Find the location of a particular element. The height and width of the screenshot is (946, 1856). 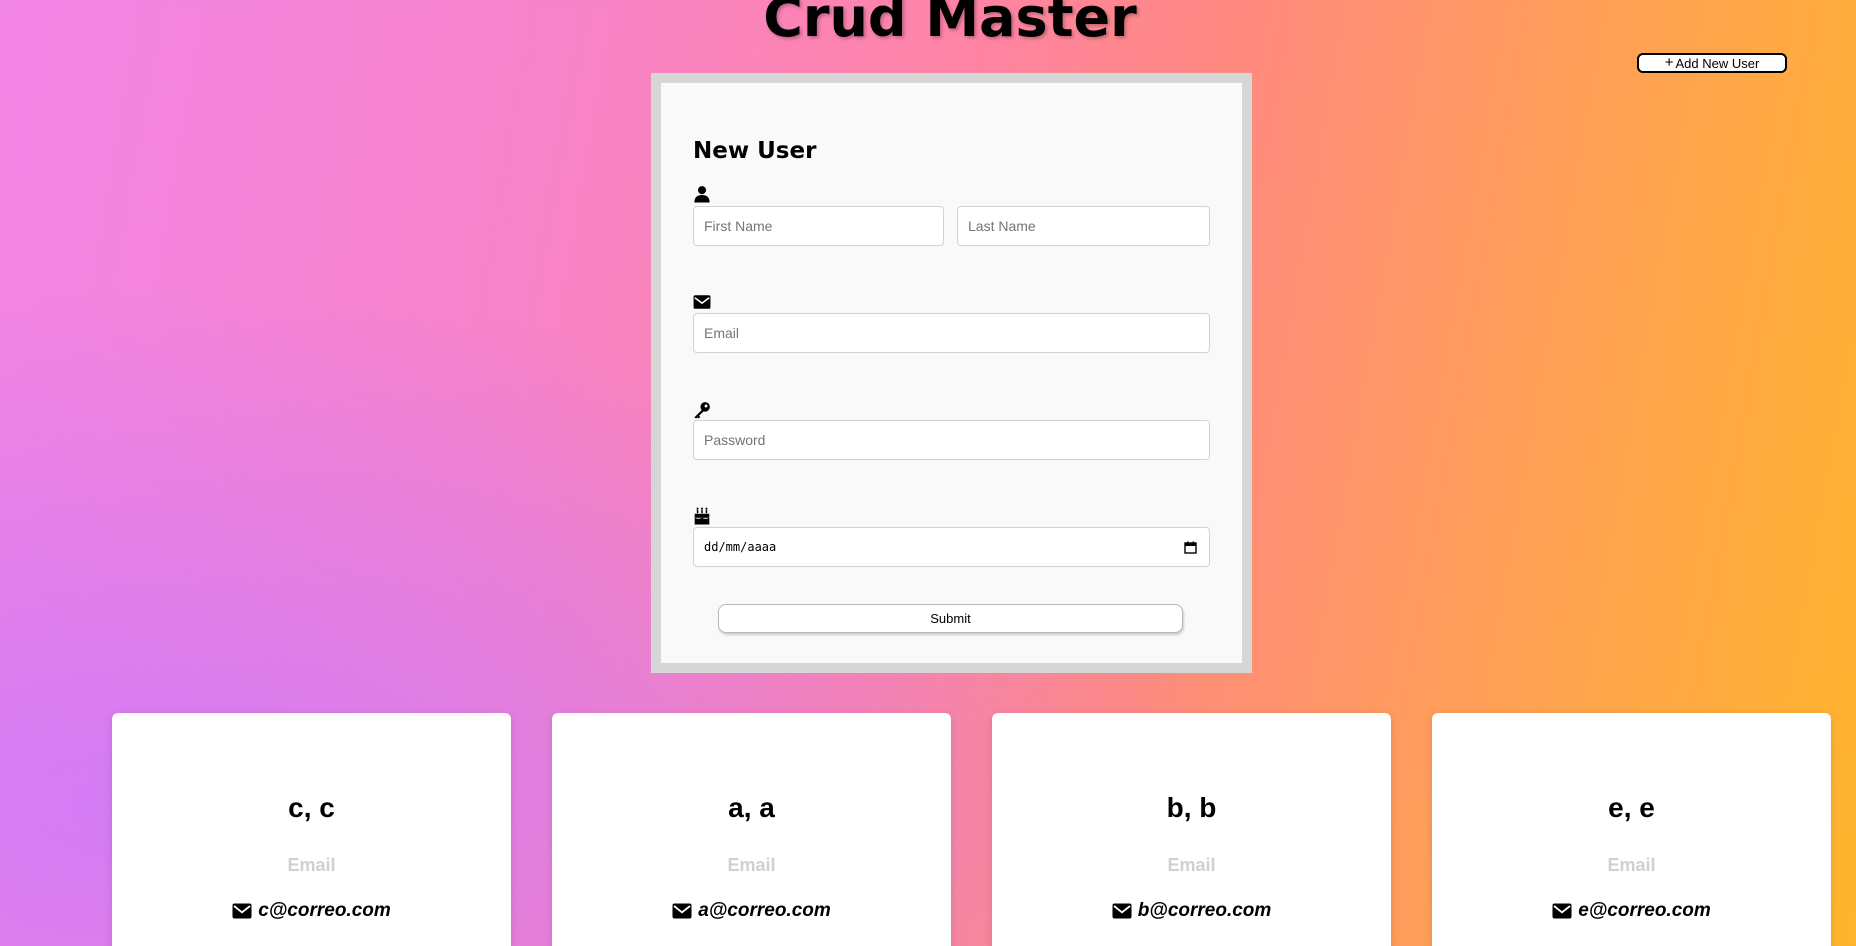

user-email-row: a@correo.com is located at coordinates (751, 911).